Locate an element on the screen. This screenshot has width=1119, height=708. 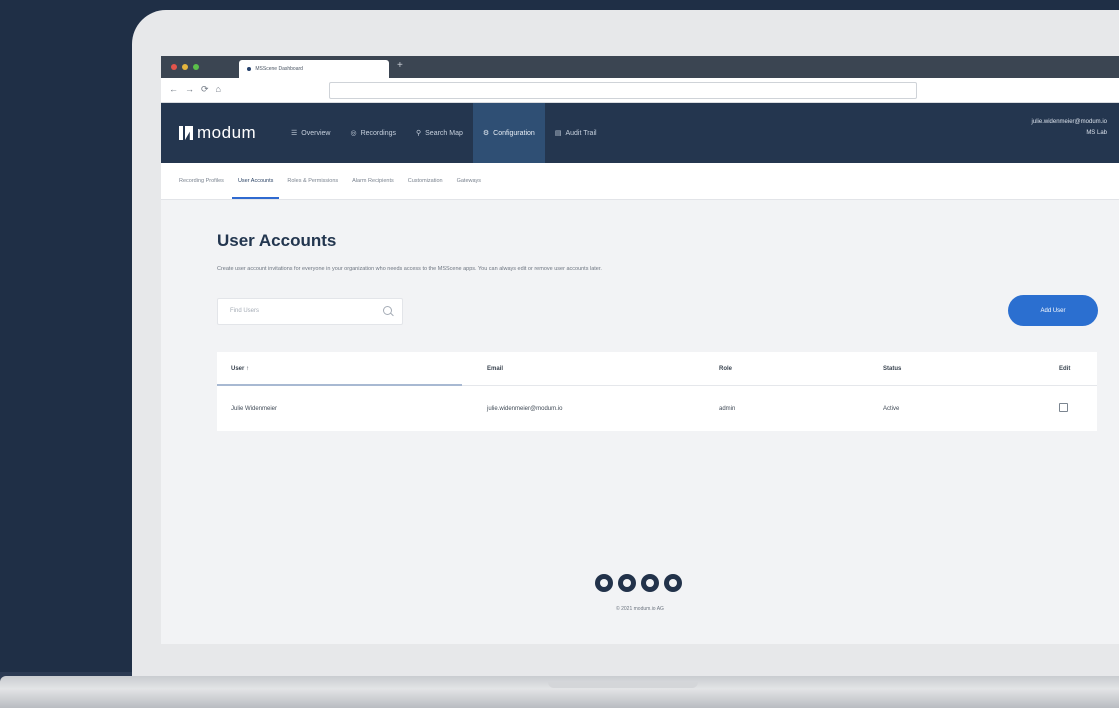
nav-item-label: Overview is located at coordinates (316, 133).